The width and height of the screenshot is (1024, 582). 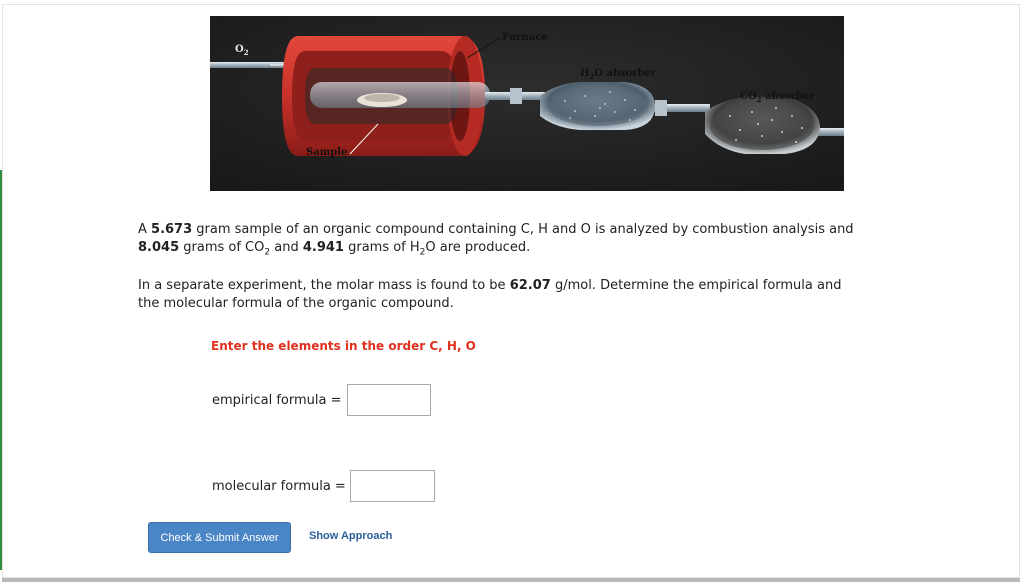 I want to click on left-rail, so click(x=1, y=370).